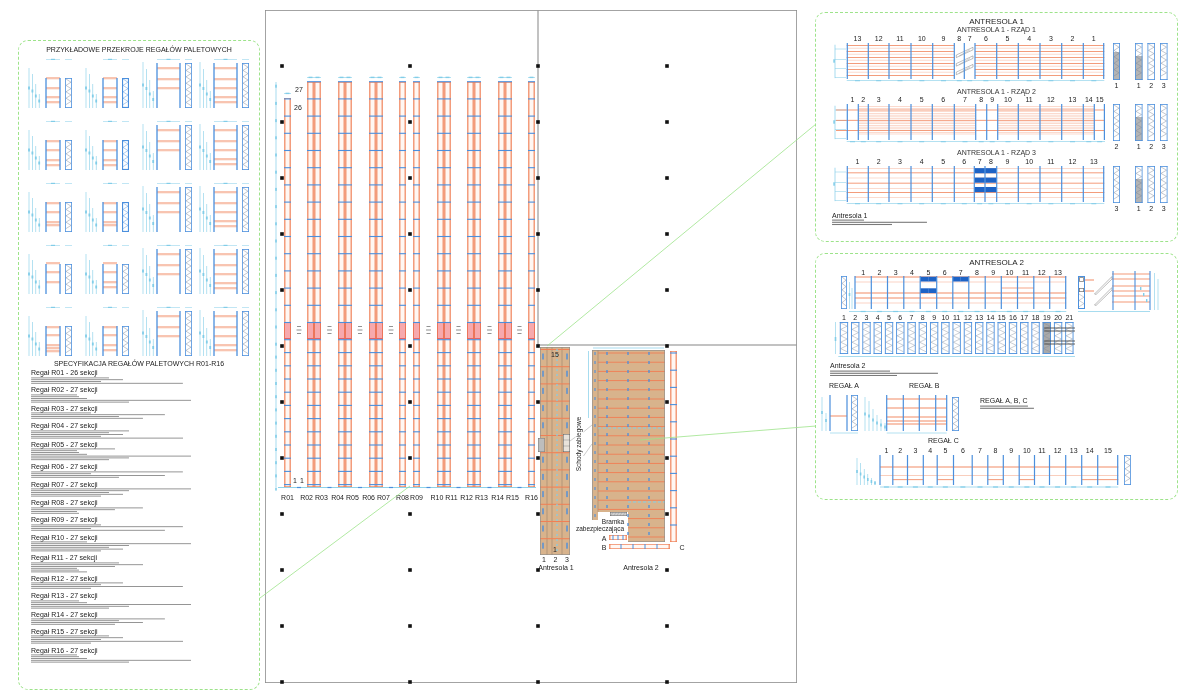 This screenshot has width=1191, height=693. Describe the element at coordinates (1007, 406) in the screenshot. I see `notes-lines-drawing` at that location.